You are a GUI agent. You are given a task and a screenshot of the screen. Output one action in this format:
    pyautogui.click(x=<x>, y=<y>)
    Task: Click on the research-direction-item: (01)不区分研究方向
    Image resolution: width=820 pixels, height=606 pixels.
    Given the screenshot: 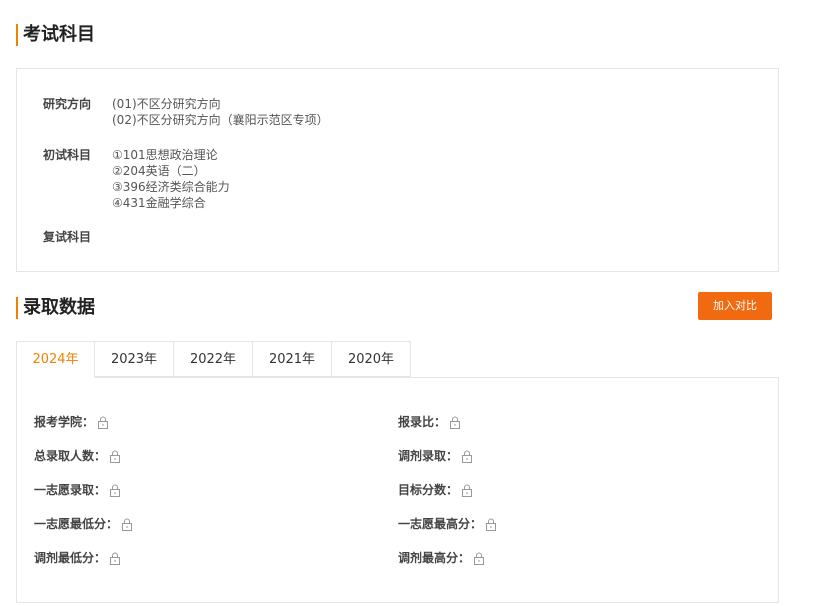 What is the action you would take?
    pyautogui.click(x=166, y=104)
    